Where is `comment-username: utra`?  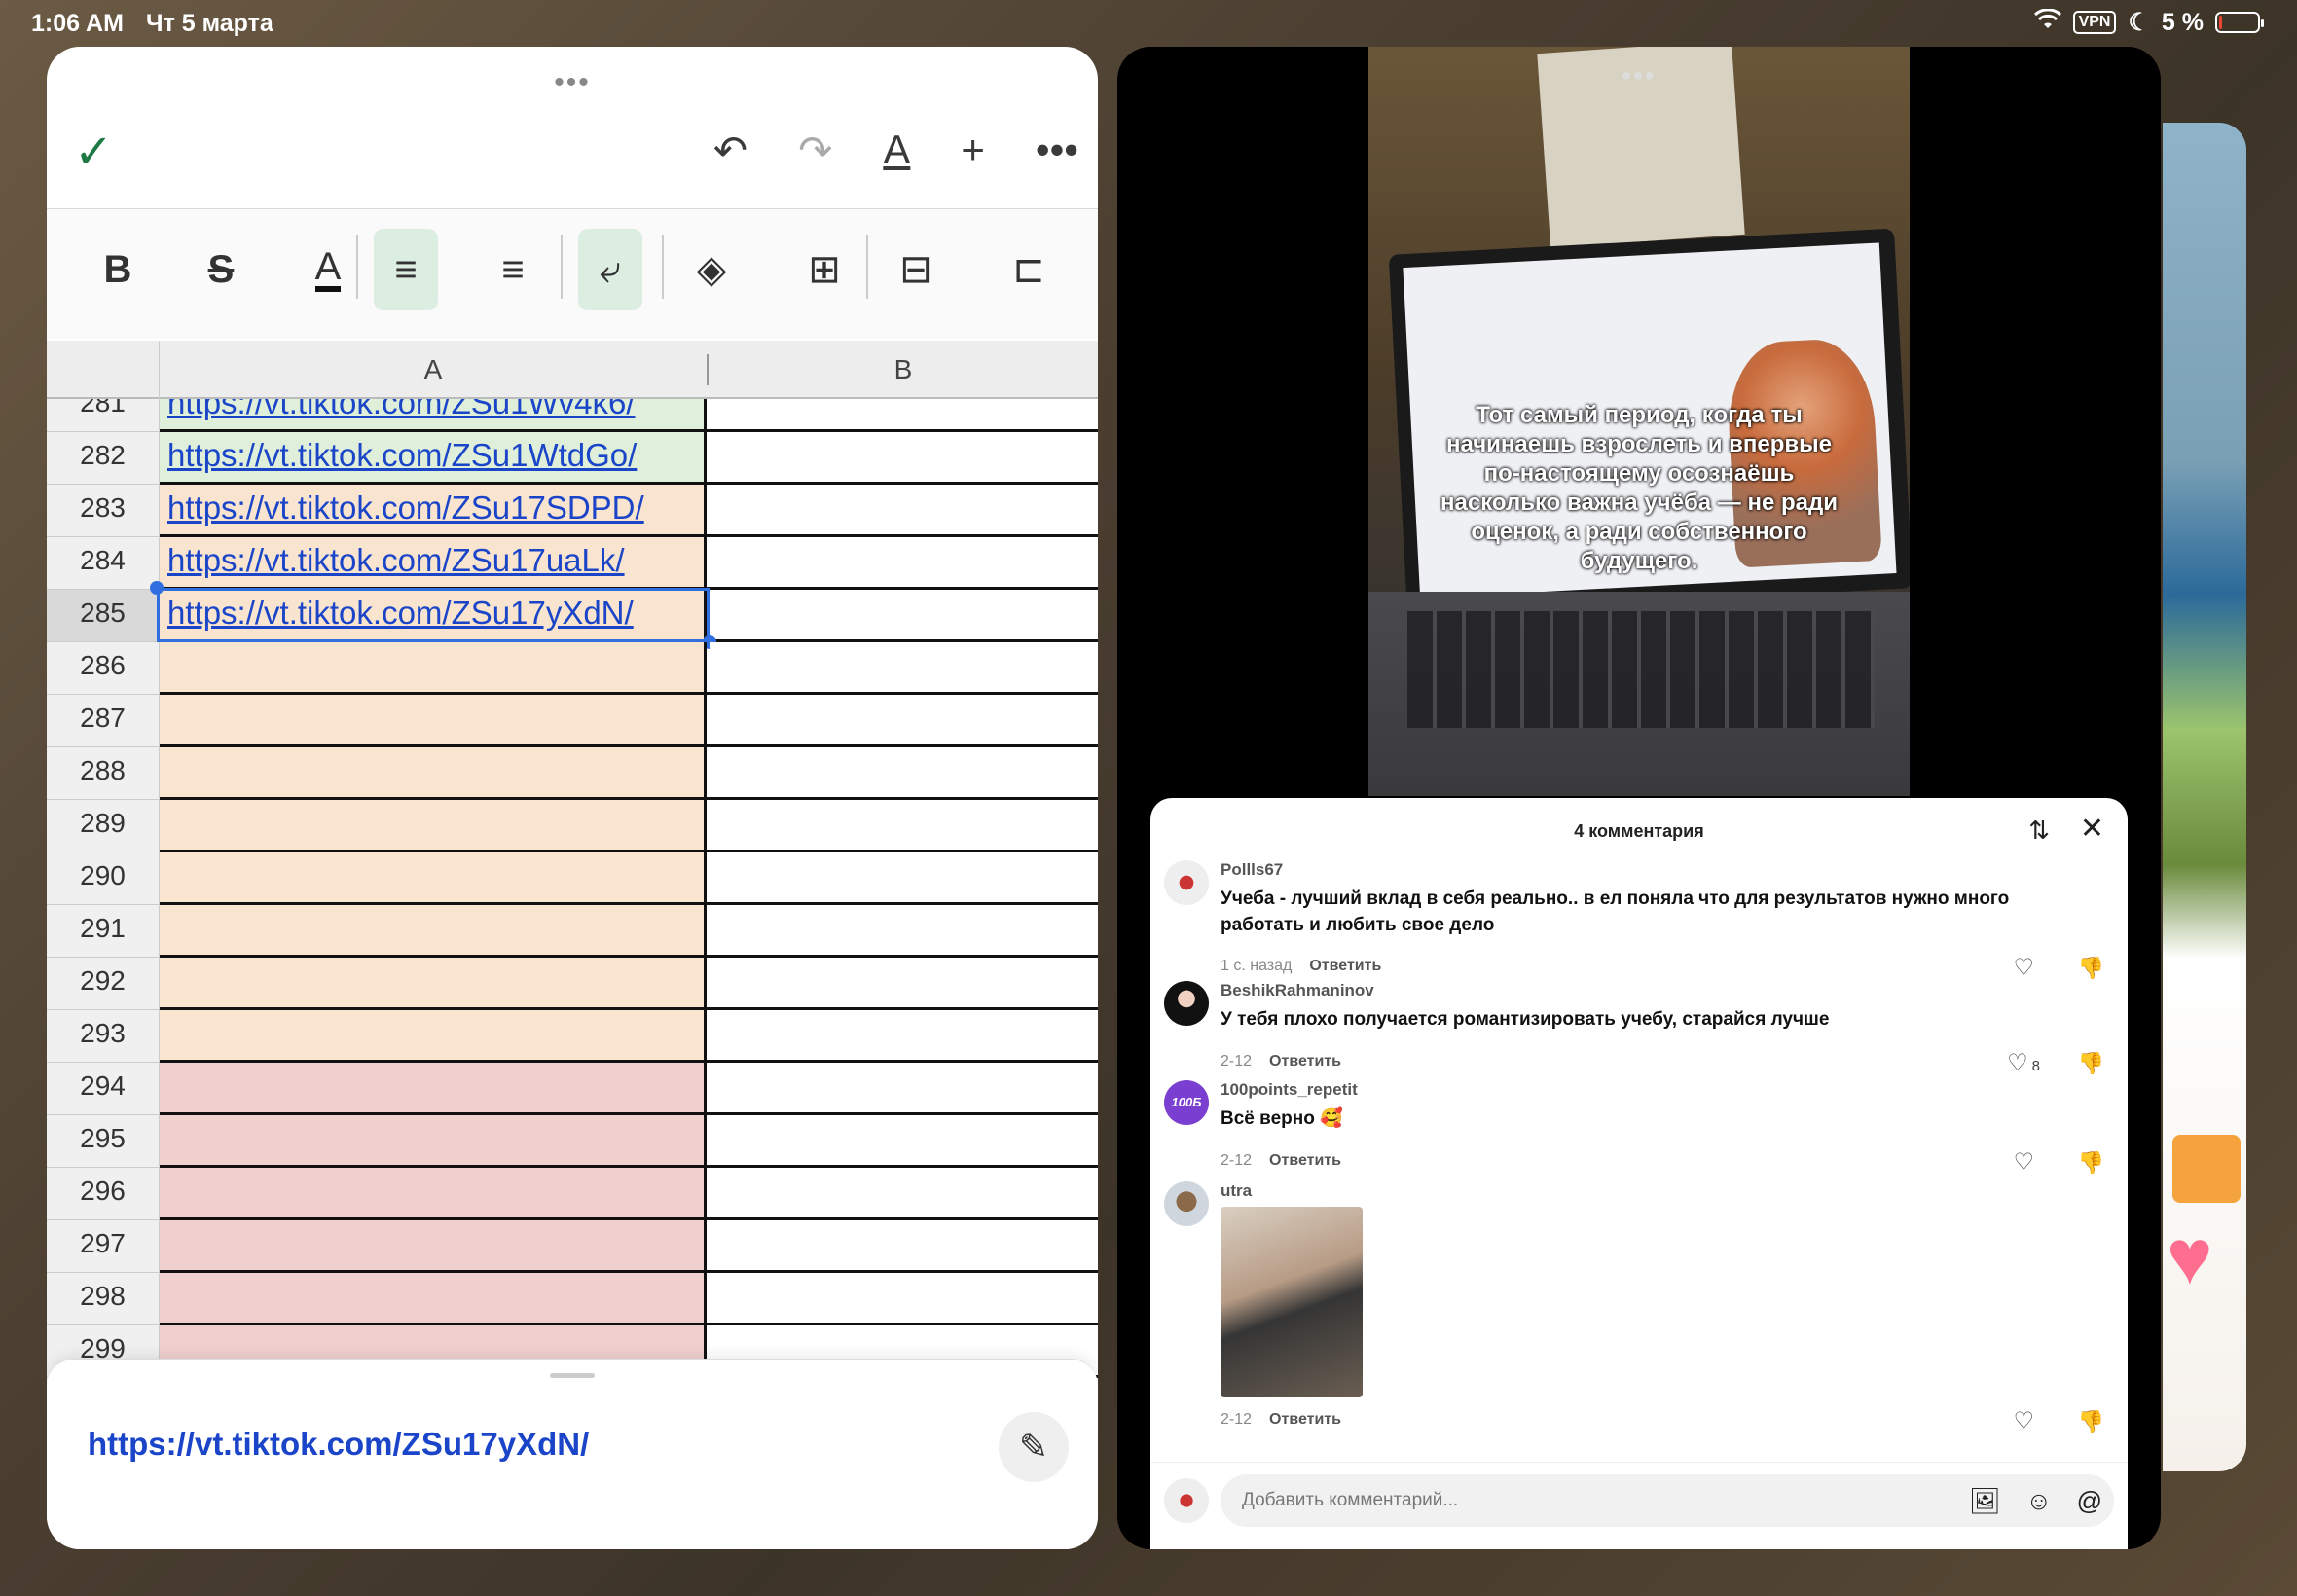
comment-username: utra is located at coordinates (1237, 1191).